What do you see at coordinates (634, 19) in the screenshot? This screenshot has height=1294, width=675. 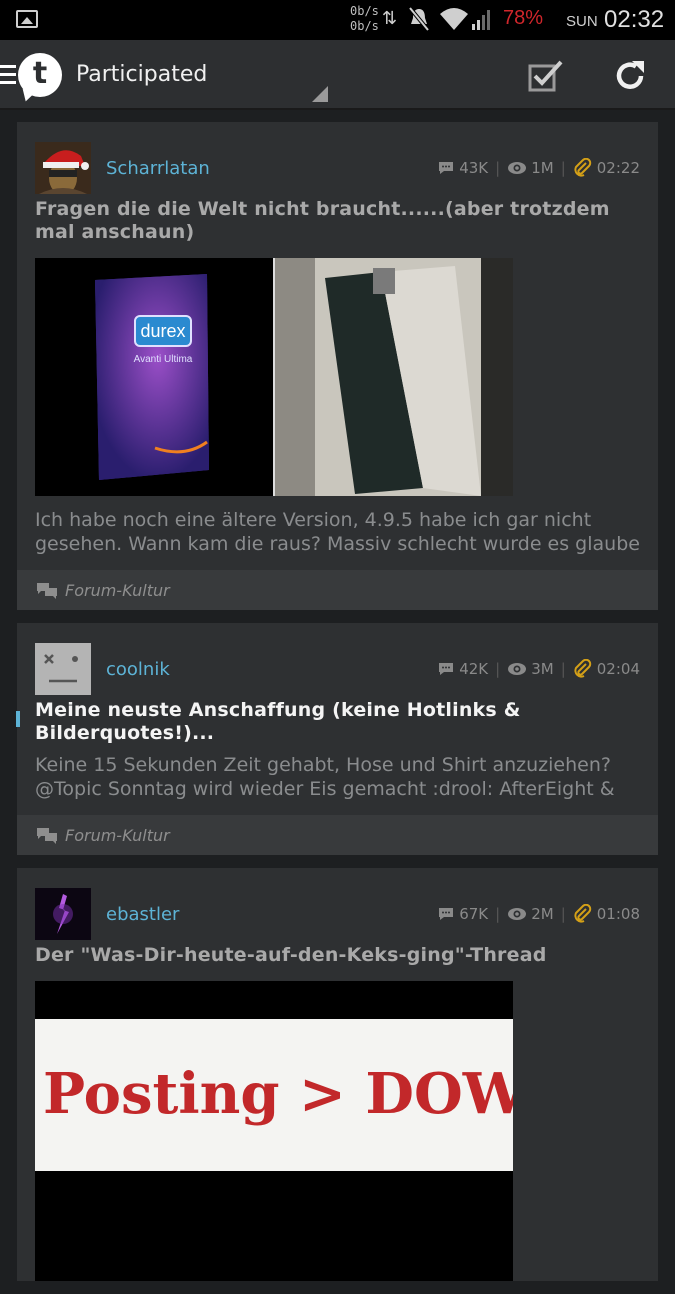 I see `status-time: 02:32` at bounding box center [634, 19].